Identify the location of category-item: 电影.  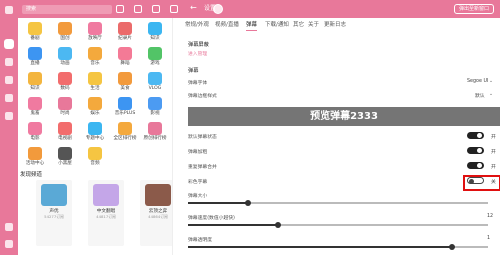
(35, 133).